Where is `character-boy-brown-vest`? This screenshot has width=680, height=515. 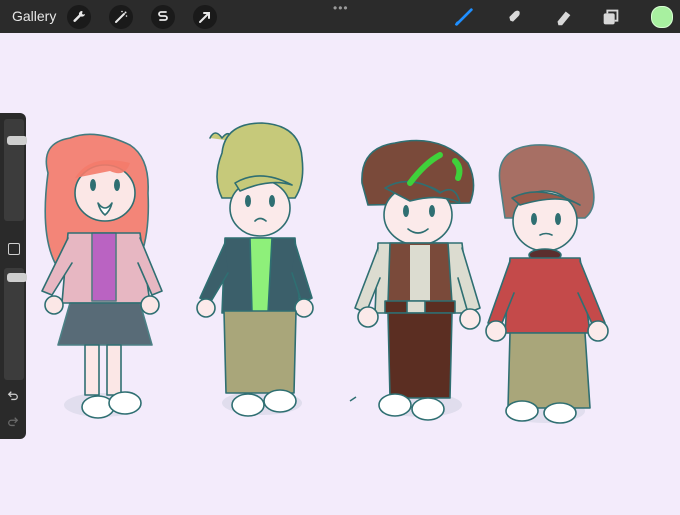 character-boy-brown-vest is located at coordinates (417, 280).